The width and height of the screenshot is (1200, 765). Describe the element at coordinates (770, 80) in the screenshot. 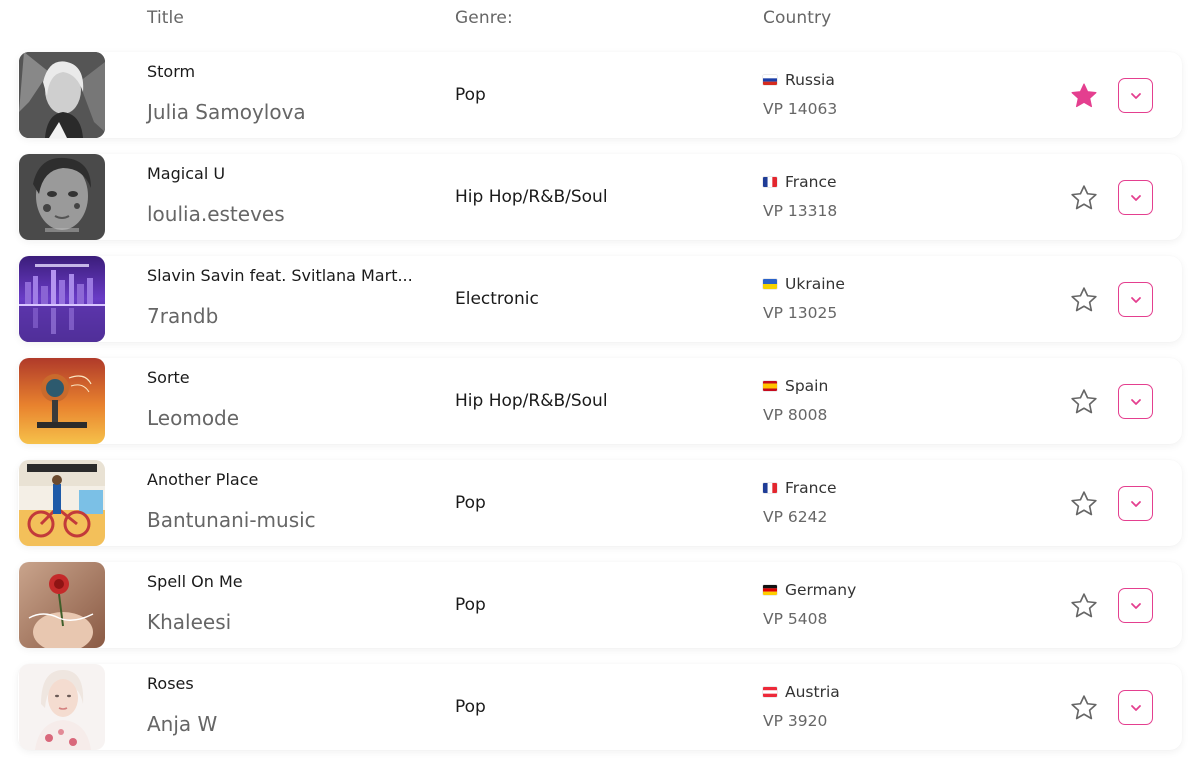

I see `russia-flag-icon` at that location.